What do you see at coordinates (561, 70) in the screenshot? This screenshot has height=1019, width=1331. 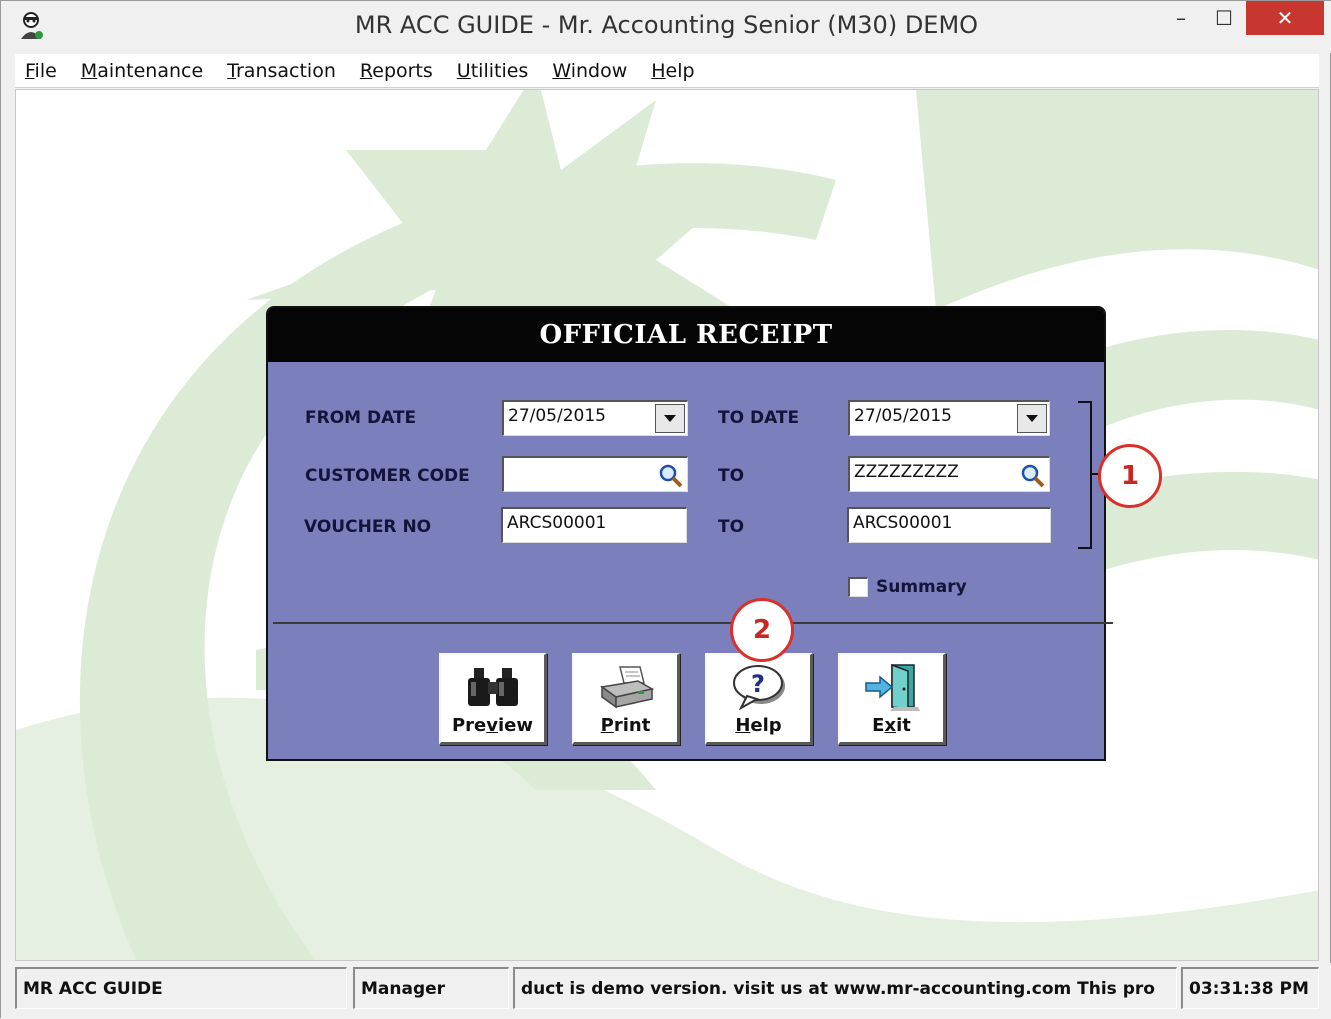 I see `menu-window-mnemonic: W` at bounding box center [561, 70].